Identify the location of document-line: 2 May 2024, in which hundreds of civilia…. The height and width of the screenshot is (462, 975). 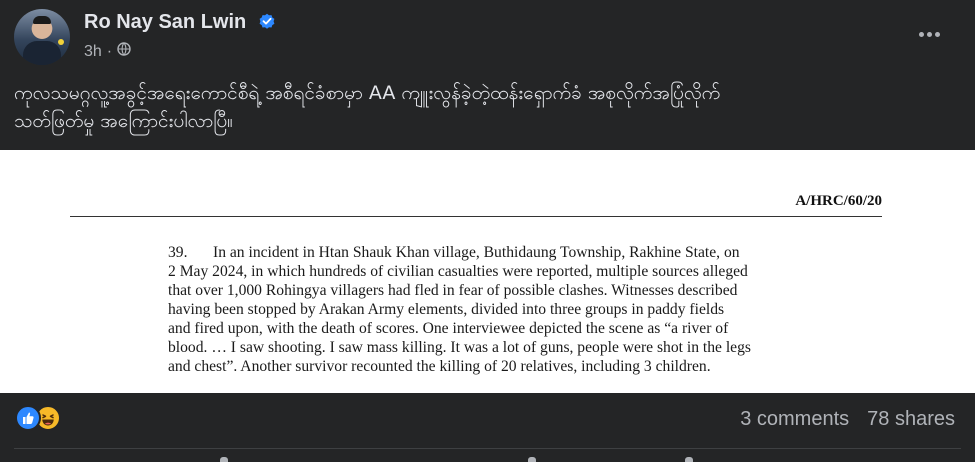
(458, 271).